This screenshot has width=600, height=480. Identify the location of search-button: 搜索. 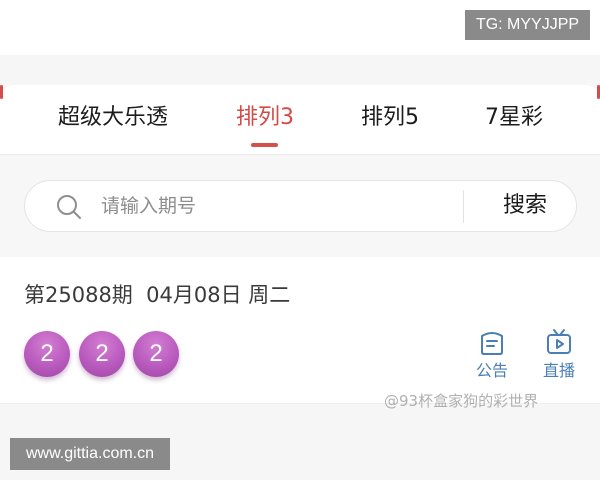
(525, 206).